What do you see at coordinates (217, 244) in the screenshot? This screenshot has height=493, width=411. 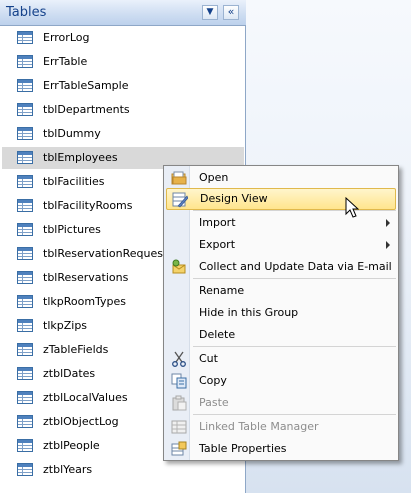 I see `menu-item-label: Export` at bounding box center [217, 244].